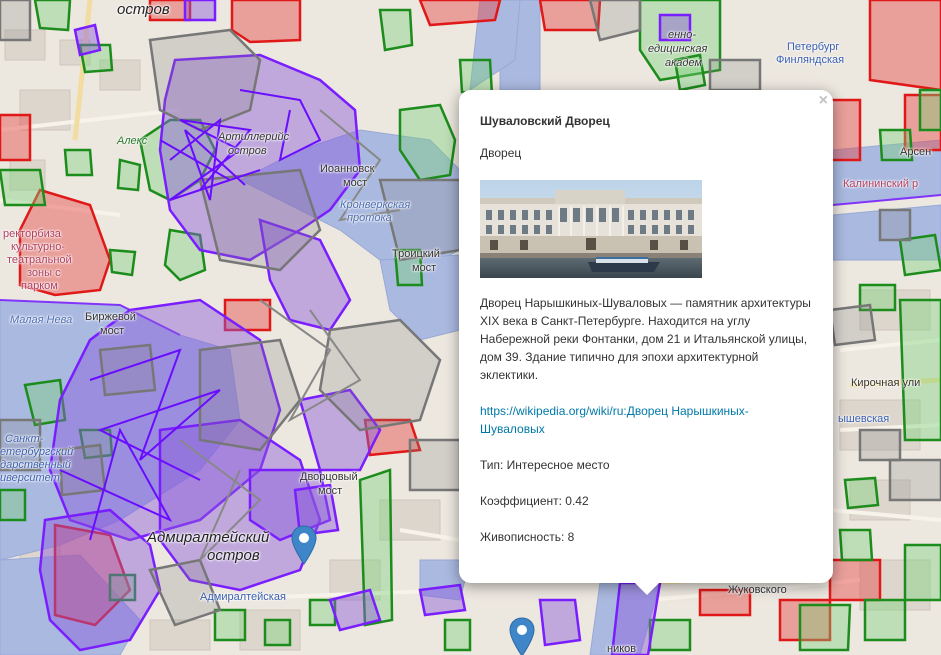 This screenshot has width=941, height=655. I want to click on map-label-zone-2: культурно-, so click(38, 247).